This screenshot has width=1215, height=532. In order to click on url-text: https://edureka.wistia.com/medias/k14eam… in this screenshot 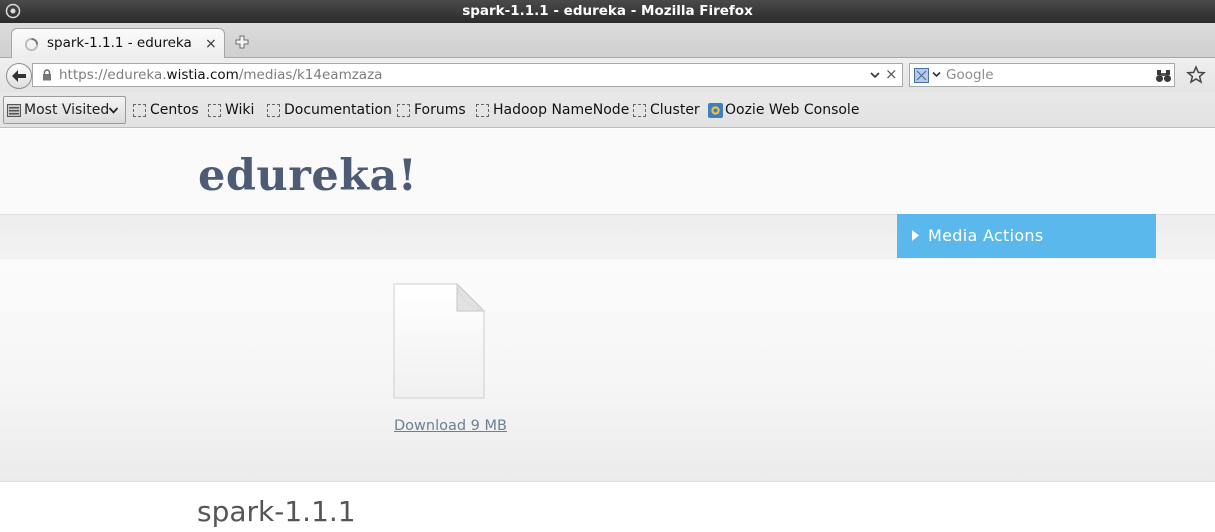, I will do `click(220, 75)`.